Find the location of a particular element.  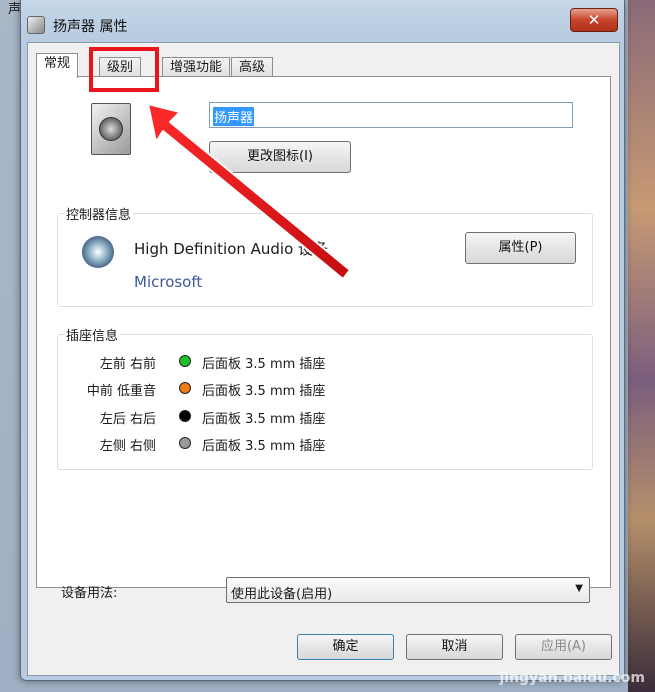

annotation-arrow-icon is located at coordinates (249, 191).